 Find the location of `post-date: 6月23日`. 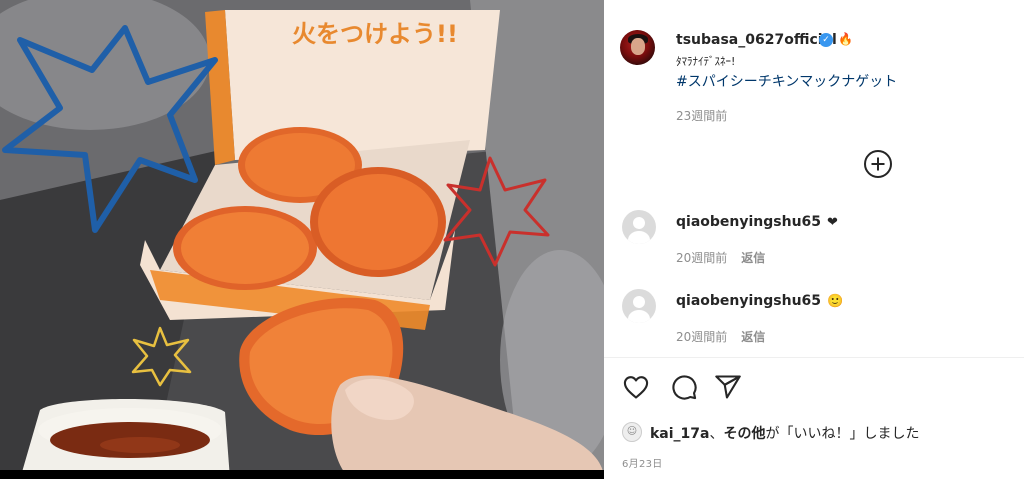

post-date: 6月23日 is located at coordinates (642, 462).